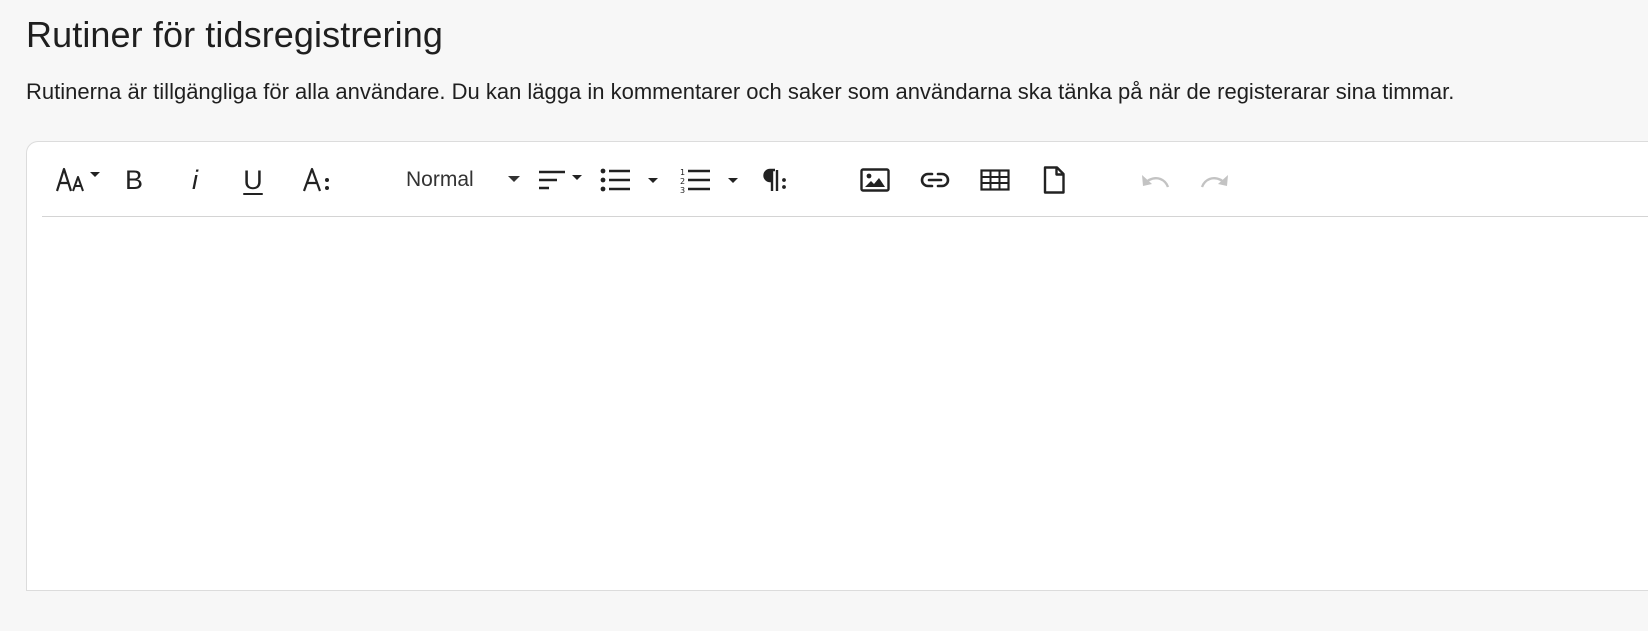  I want to click on align-button, so click(560, 180).